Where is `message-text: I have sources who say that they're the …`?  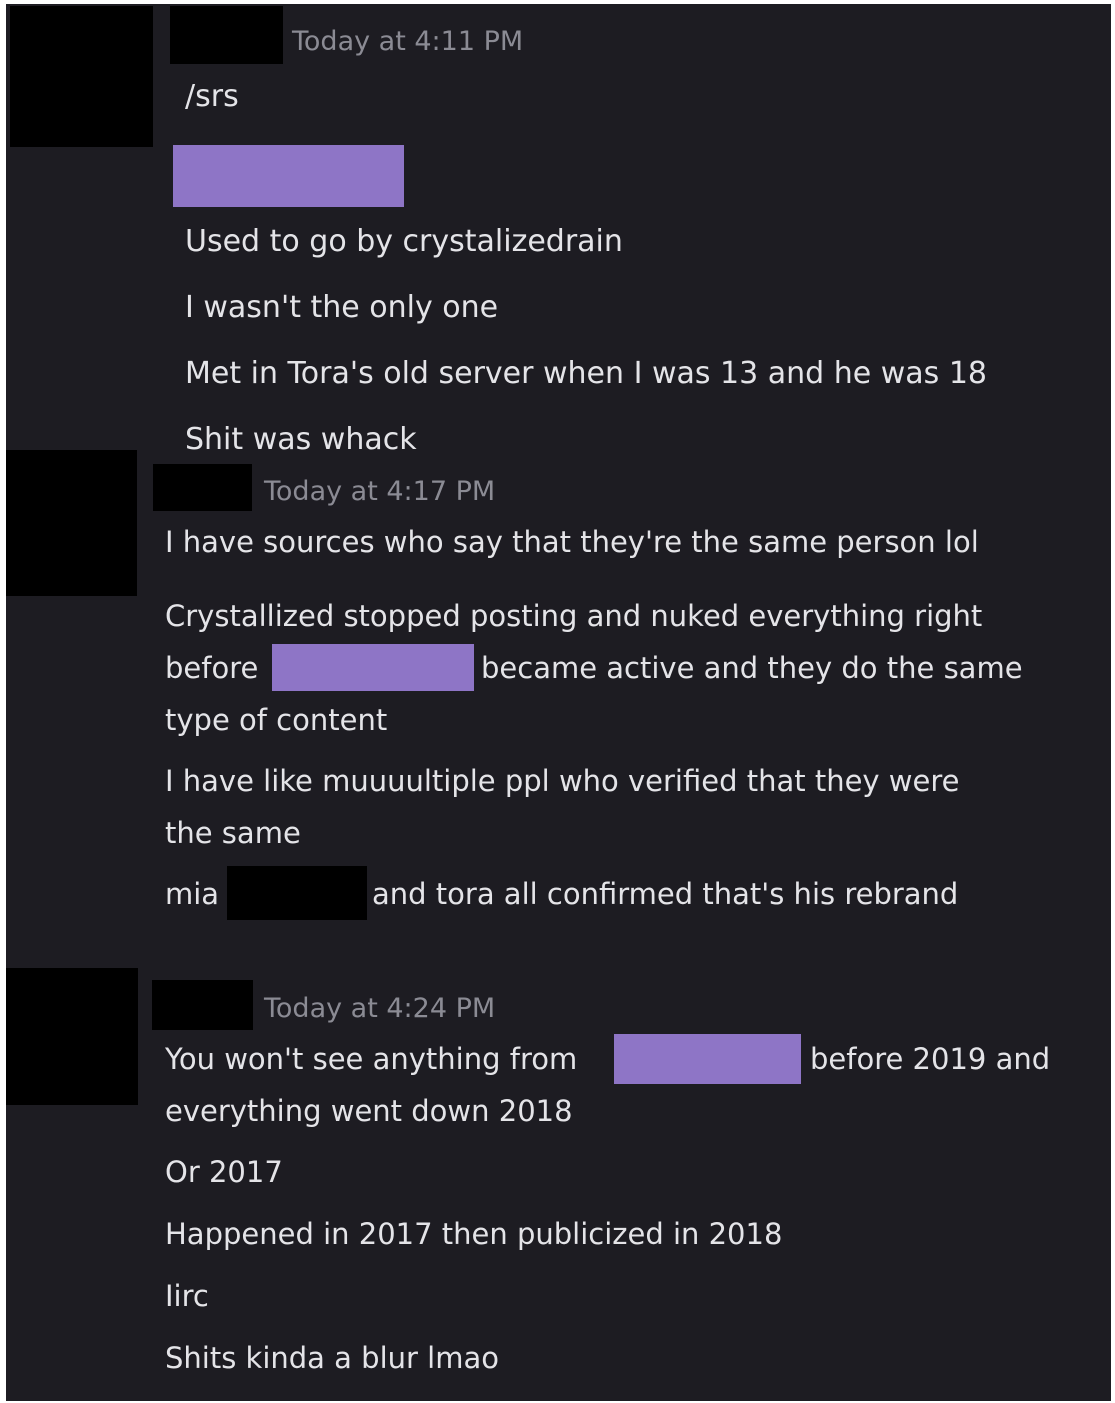
message-text: I have sources who say that they're the … is located at coordinates (572, 542).